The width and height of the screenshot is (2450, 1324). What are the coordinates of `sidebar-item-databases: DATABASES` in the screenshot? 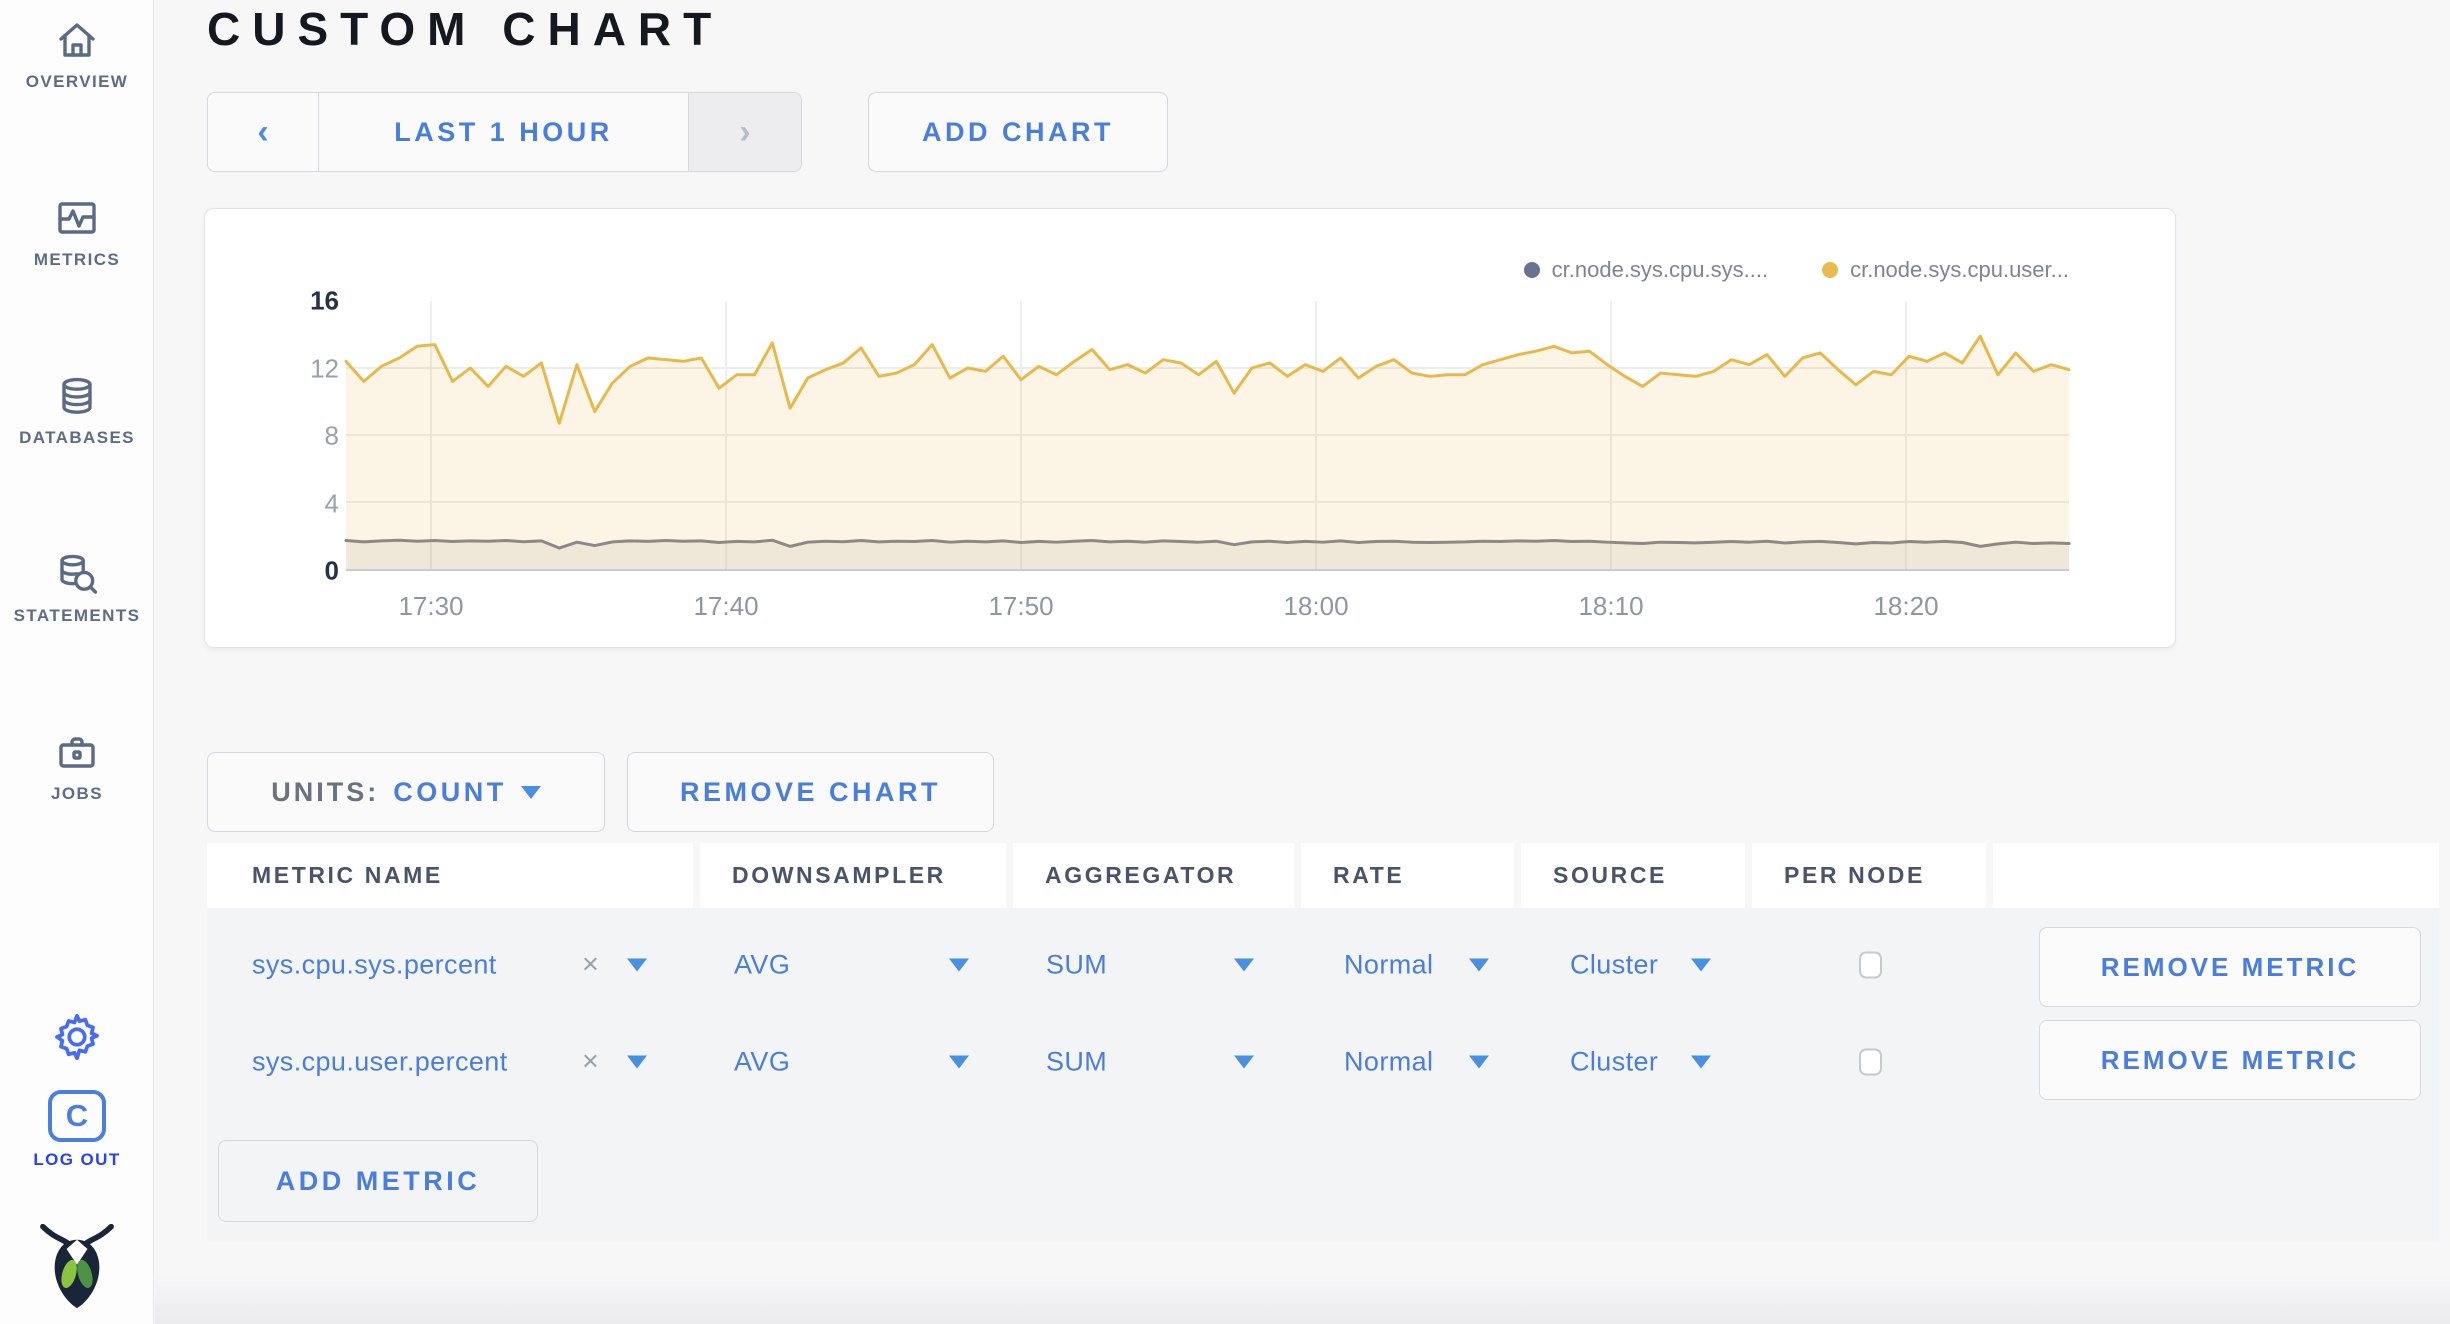 It's located at (77, 410).